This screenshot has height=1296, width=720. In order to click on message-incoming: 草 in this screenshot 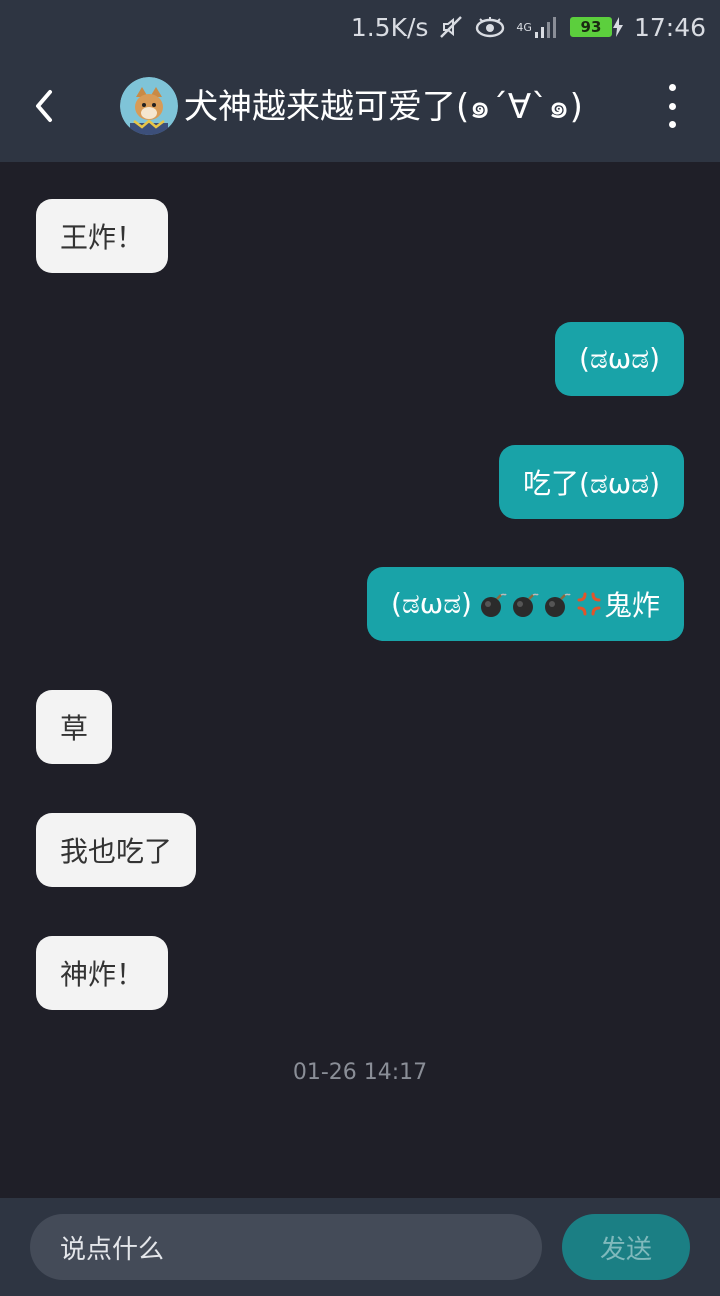, I will do `click(74, 727)`.